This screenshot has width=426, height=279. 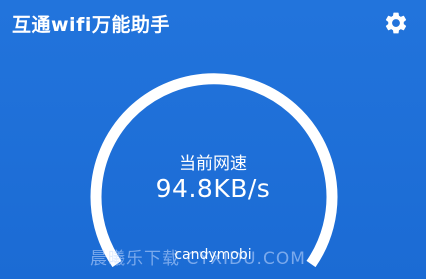 I want to click on user-name: candymobi, so click(x=213, y=255).